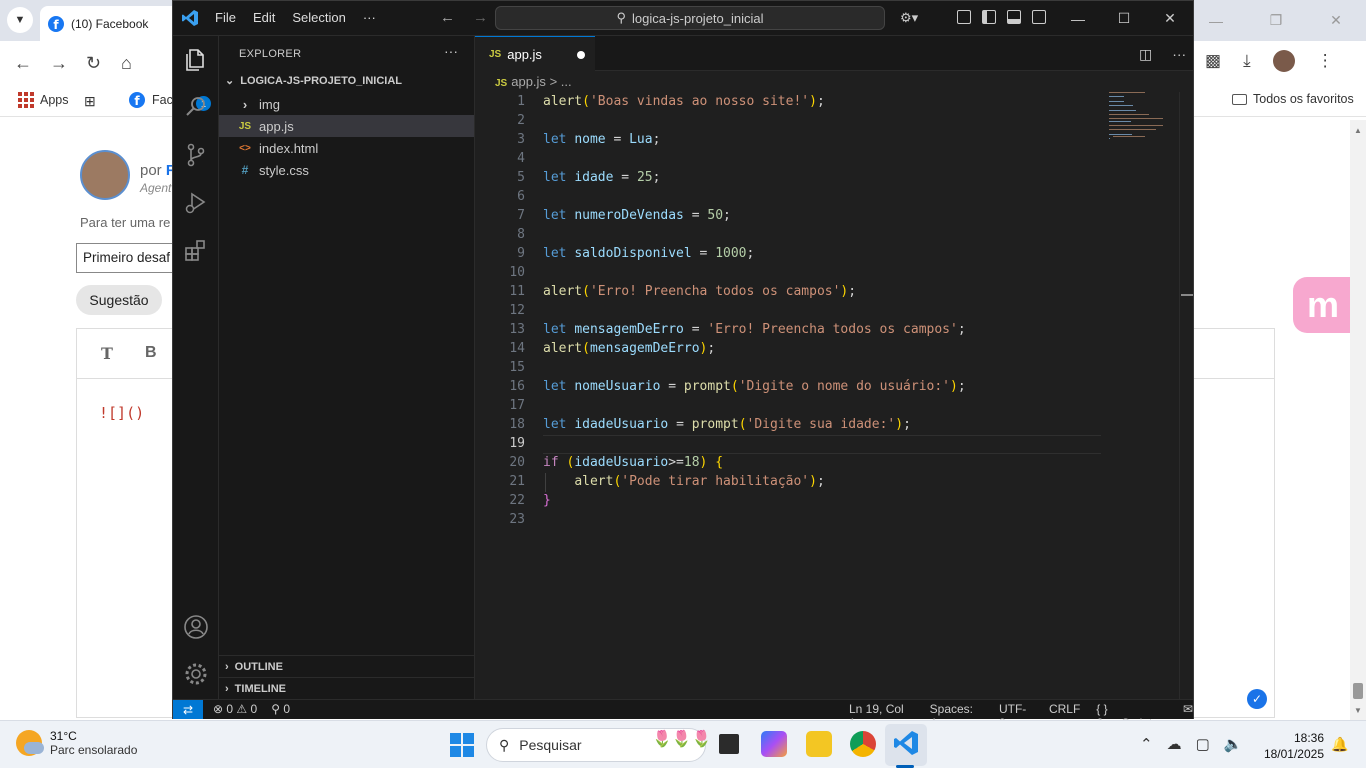 The height and width of the screenshot is (768, 1366). What do you see at coordinates (76, 743) in the screenshot?
I see `weather-widget: 31°C Parc ensolarado` at bounding box center [76, 743].